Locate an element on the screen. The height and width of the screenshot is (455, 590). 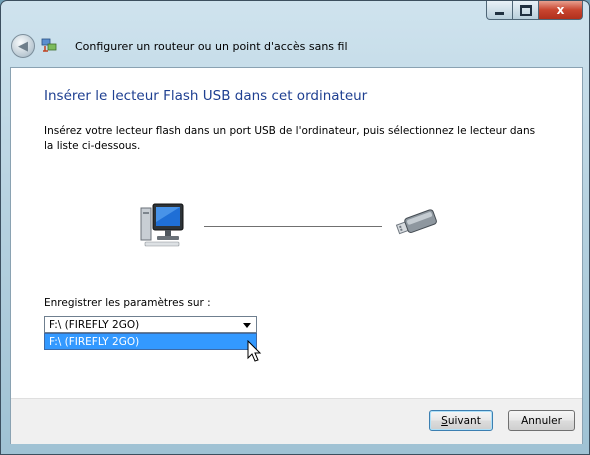
connection-line is located at coordinates (293, 226).